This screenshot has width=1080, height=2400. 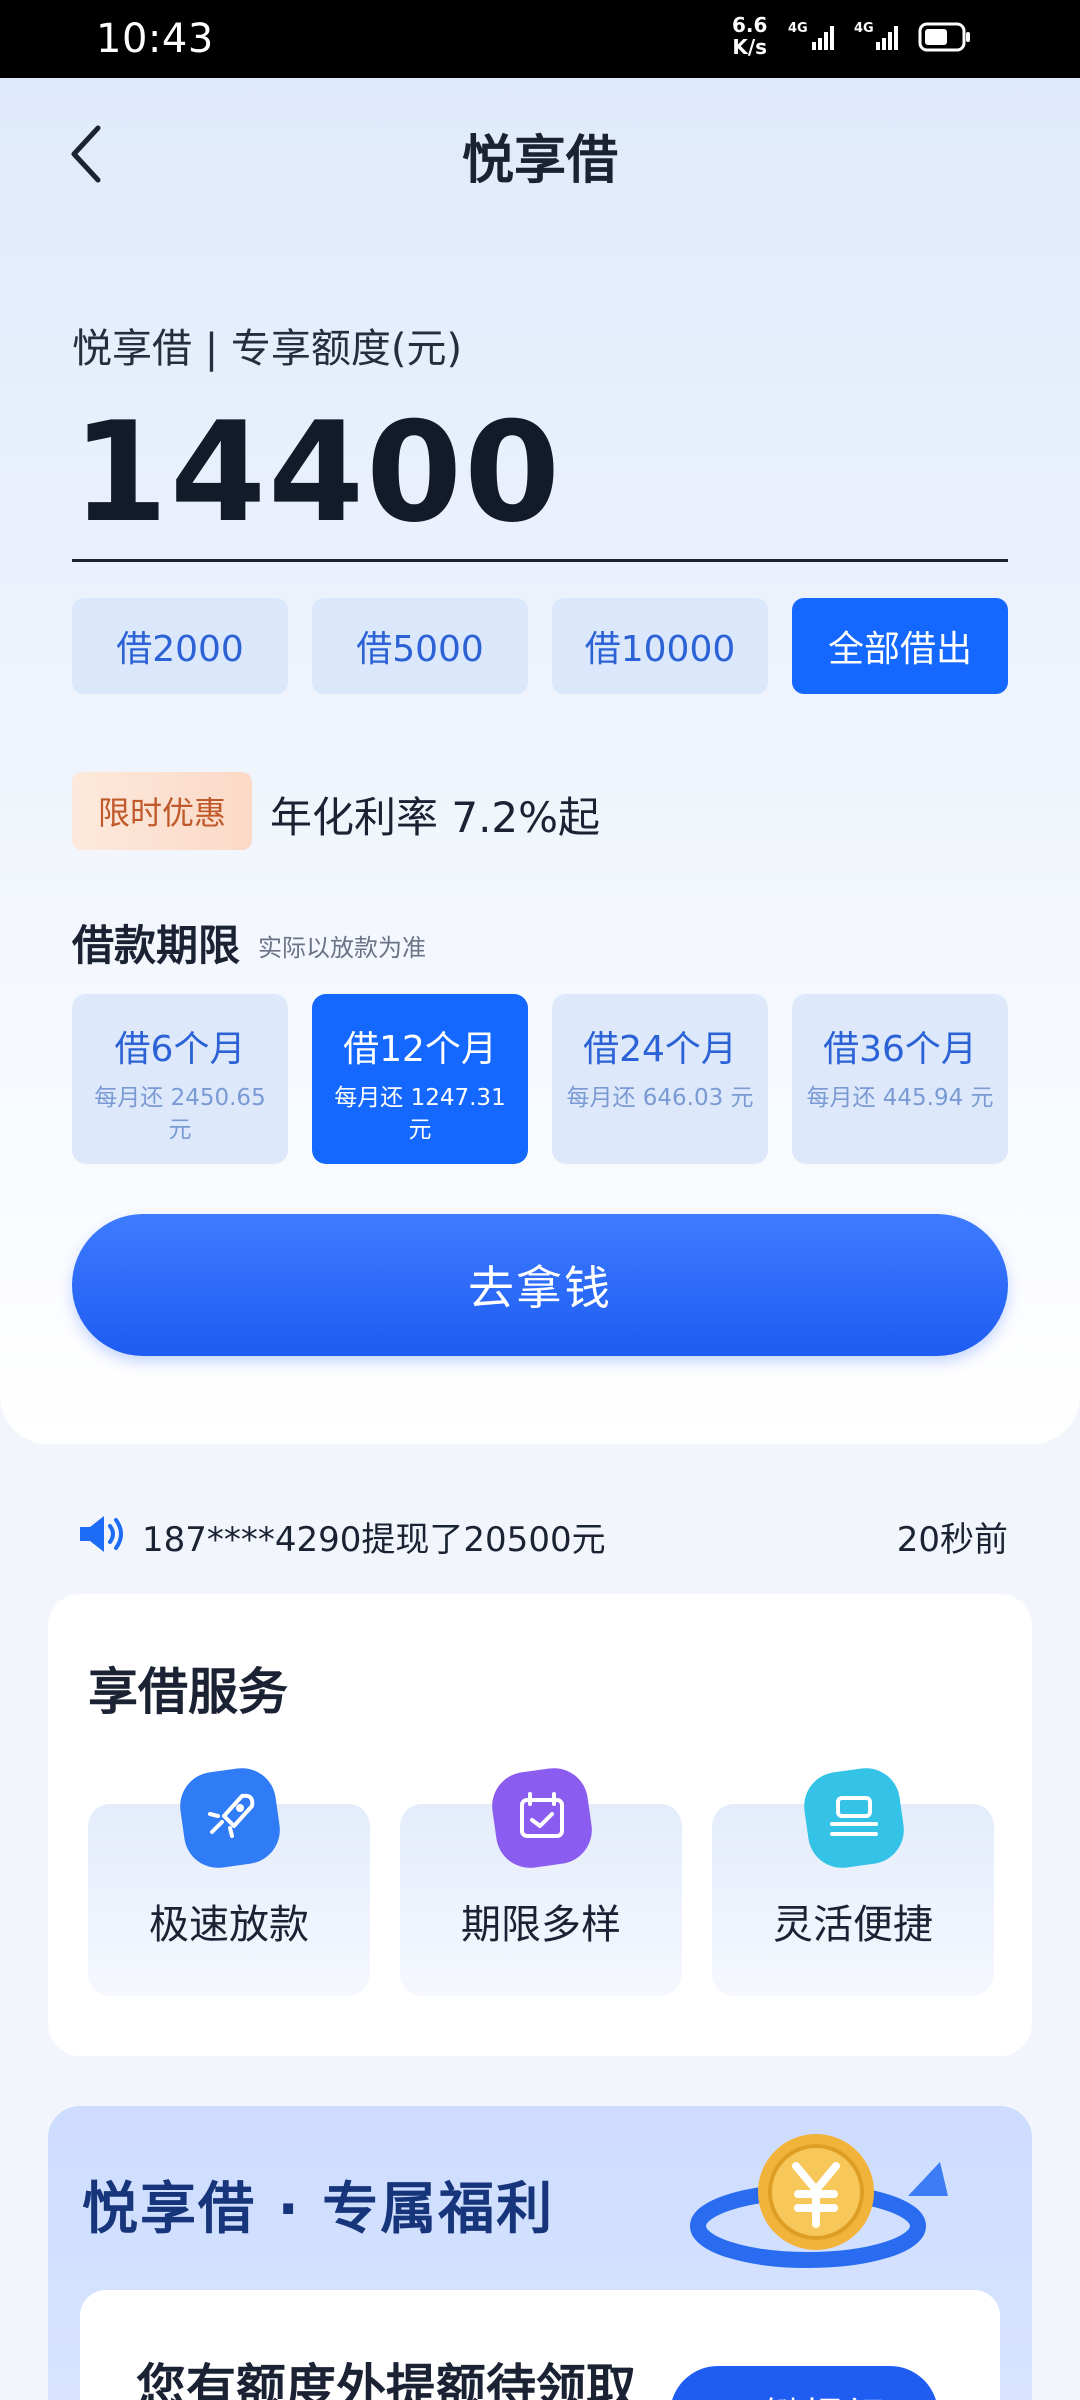 What do you see at coordinates (539, 161) in the screenshot?
I see `page-title: 悦享借` at bounding box center [539, 161].